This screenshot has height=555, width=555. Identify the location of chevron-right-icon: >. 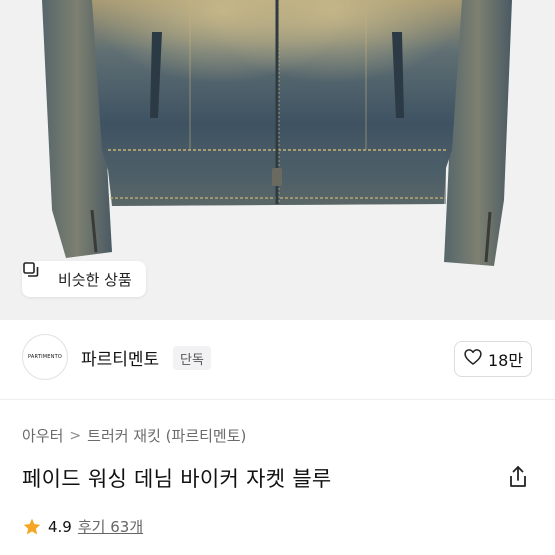
(75, 435).